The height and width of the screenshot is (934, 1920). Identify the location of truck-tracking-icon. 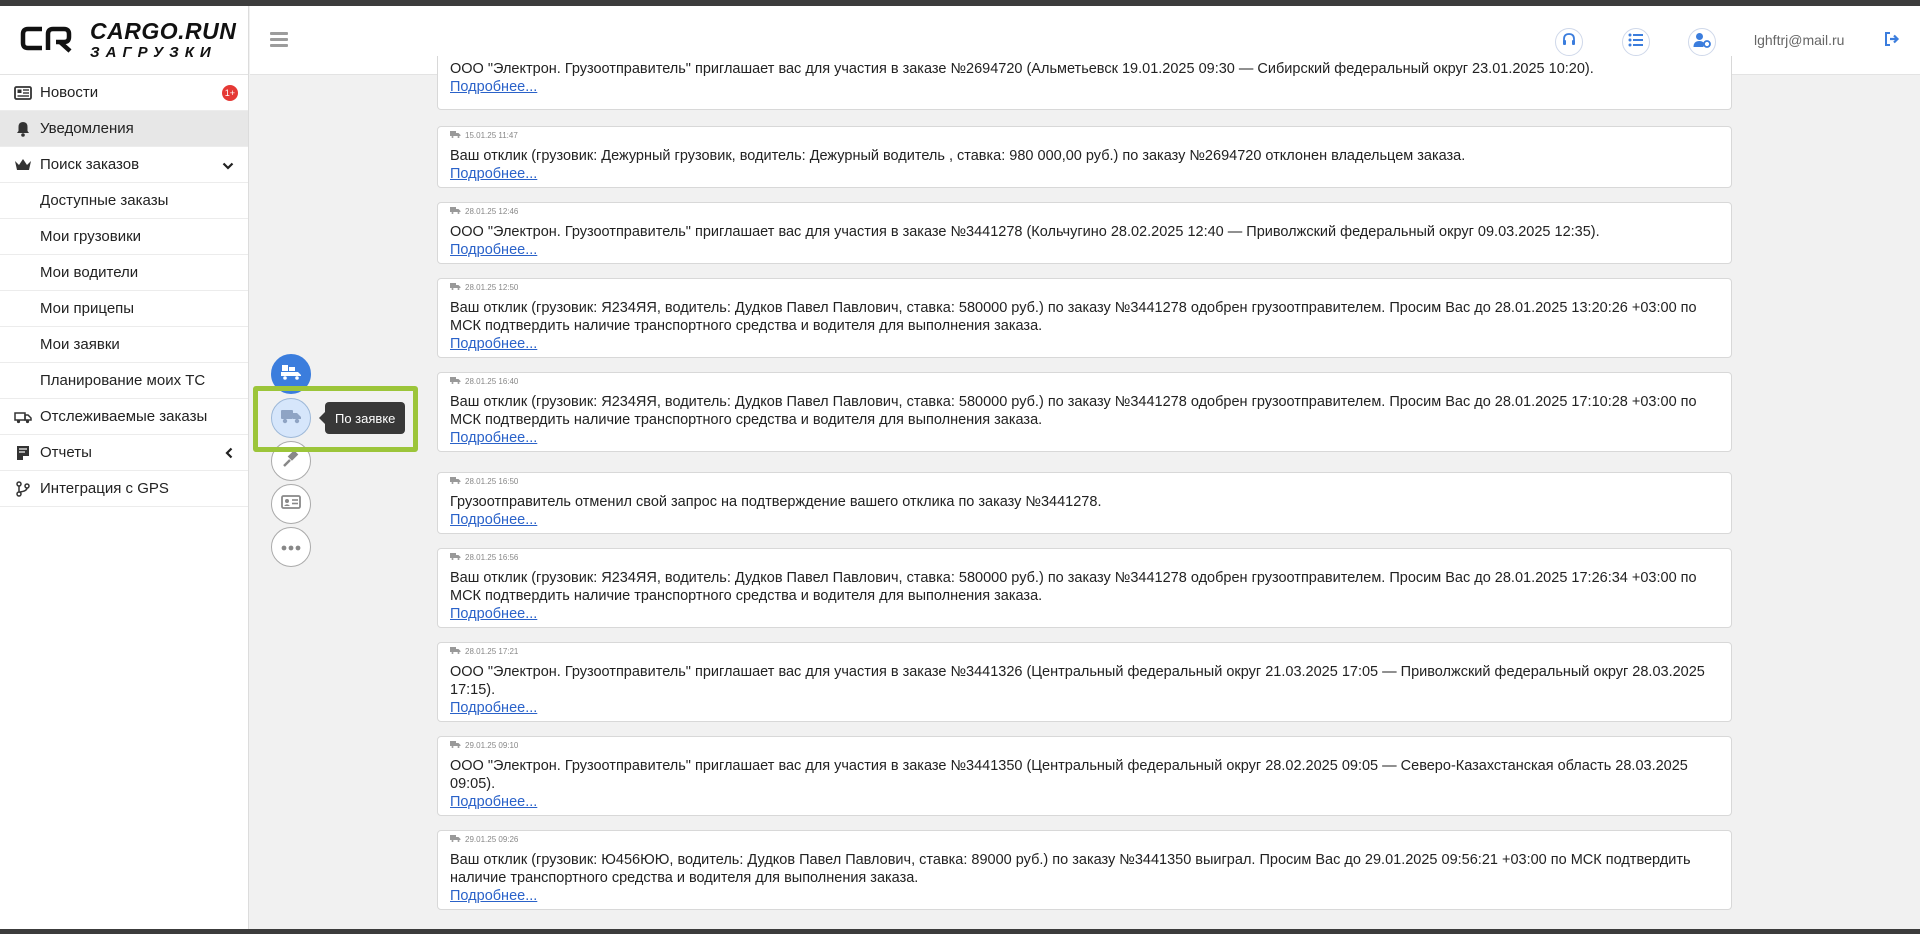
(23, 417).